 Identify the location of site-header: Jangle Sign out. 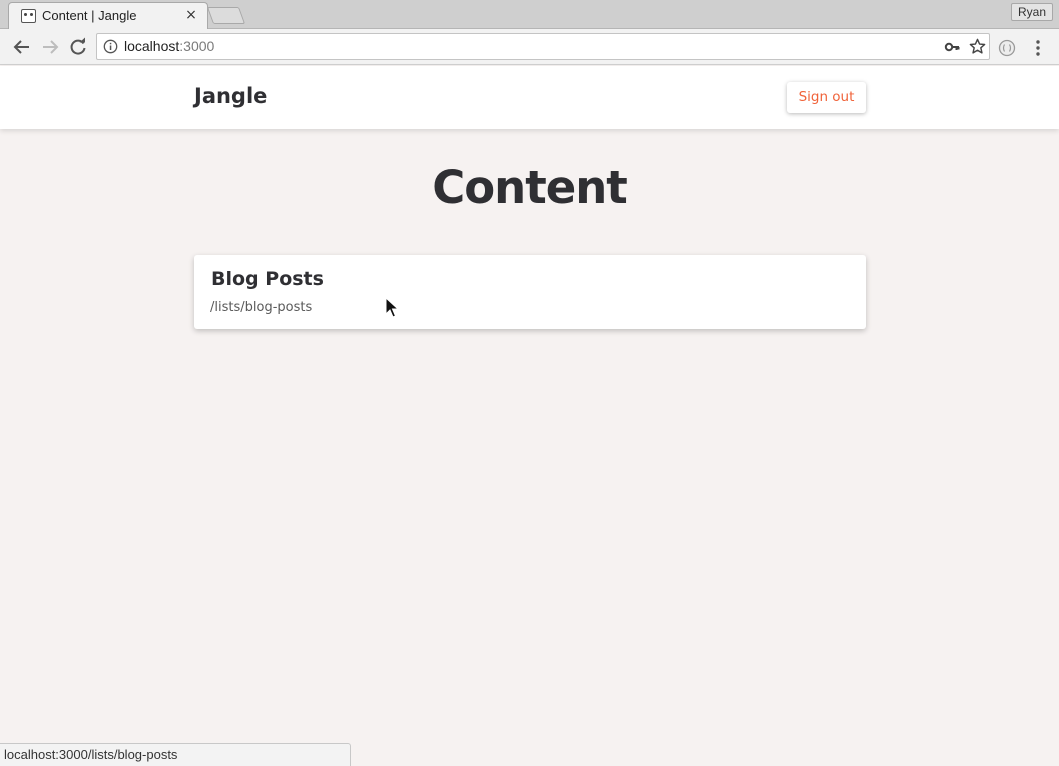
(529, 97).